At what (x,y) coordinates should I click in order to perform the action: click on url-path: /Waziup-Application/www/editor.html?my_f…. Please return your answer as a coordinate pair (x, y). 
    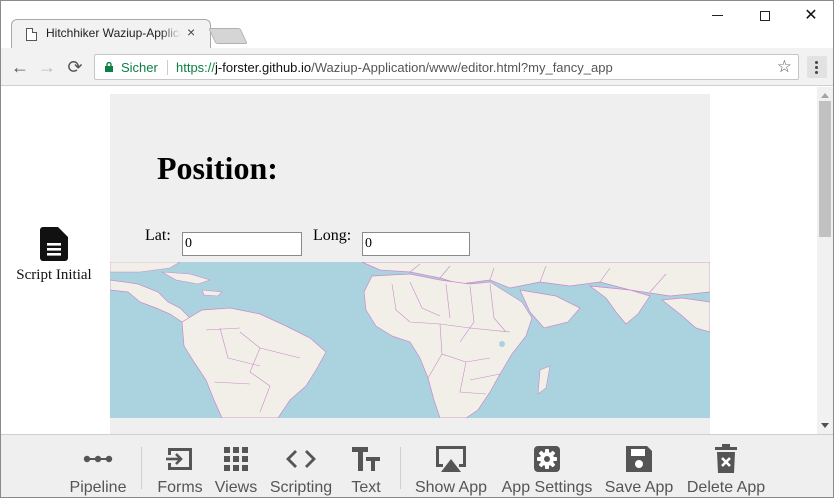
    Looking at the image, I should click on (462, 67).